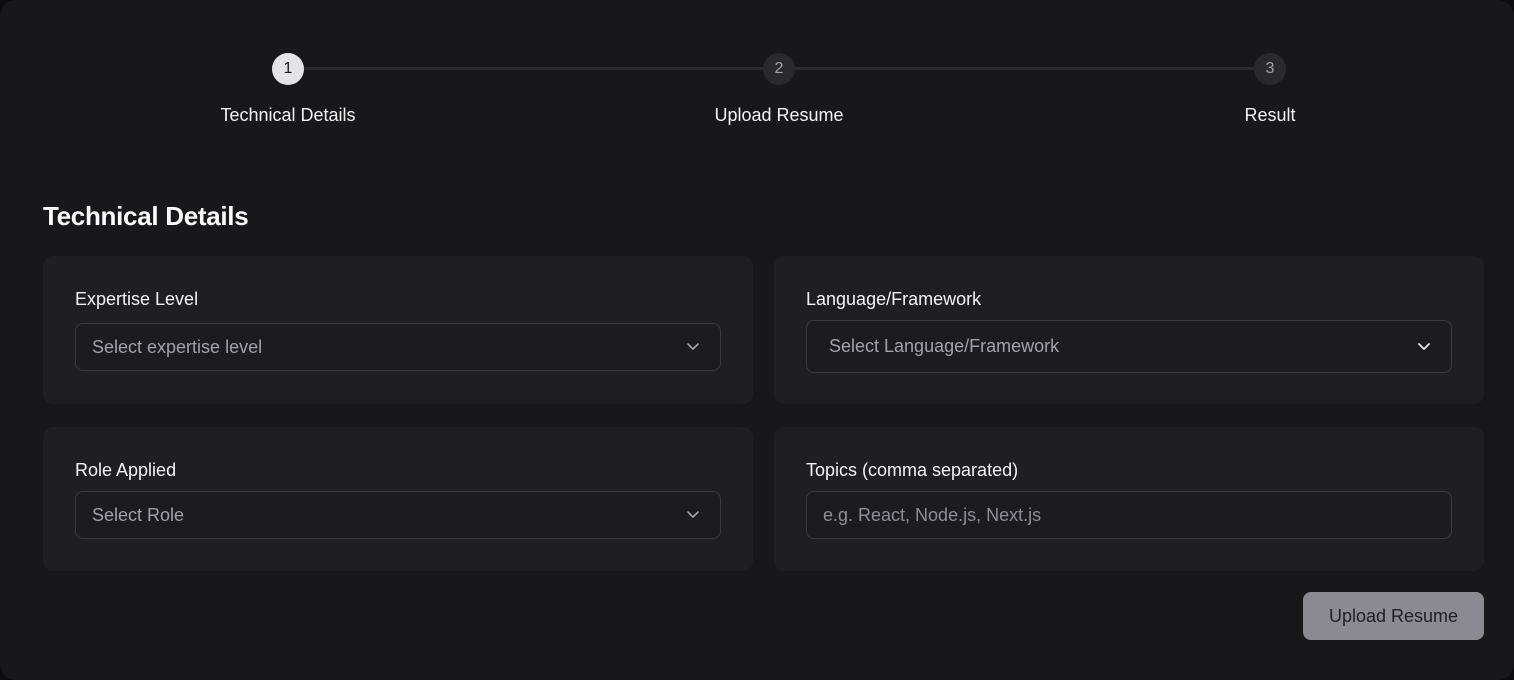 This screenshot has height=680, width=1514. Describe the element at coordinates (288, 69) in the screenshot. I see `step-1-indicator: 1` at that location.